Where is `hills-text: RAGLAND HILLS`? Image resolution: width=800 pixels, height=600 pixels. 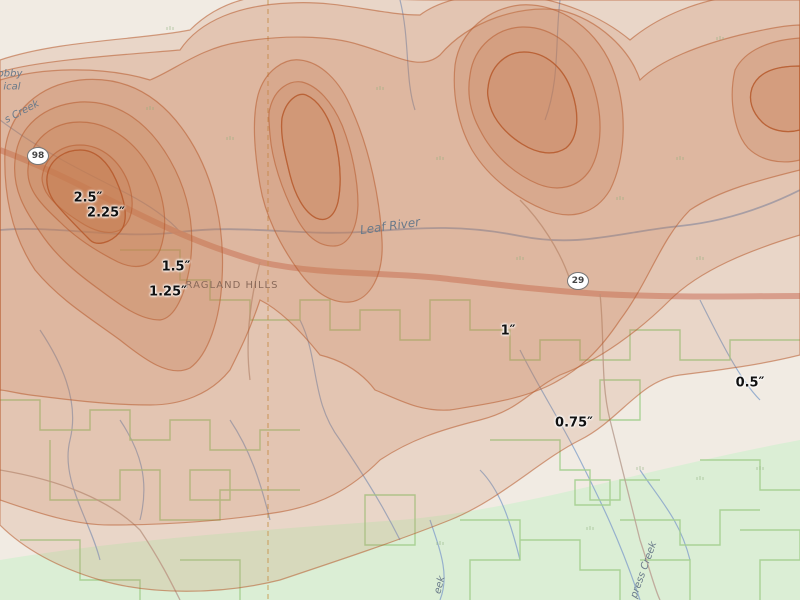
hills-text: RAGLAND HILLS is located at coordinates (232, 285).